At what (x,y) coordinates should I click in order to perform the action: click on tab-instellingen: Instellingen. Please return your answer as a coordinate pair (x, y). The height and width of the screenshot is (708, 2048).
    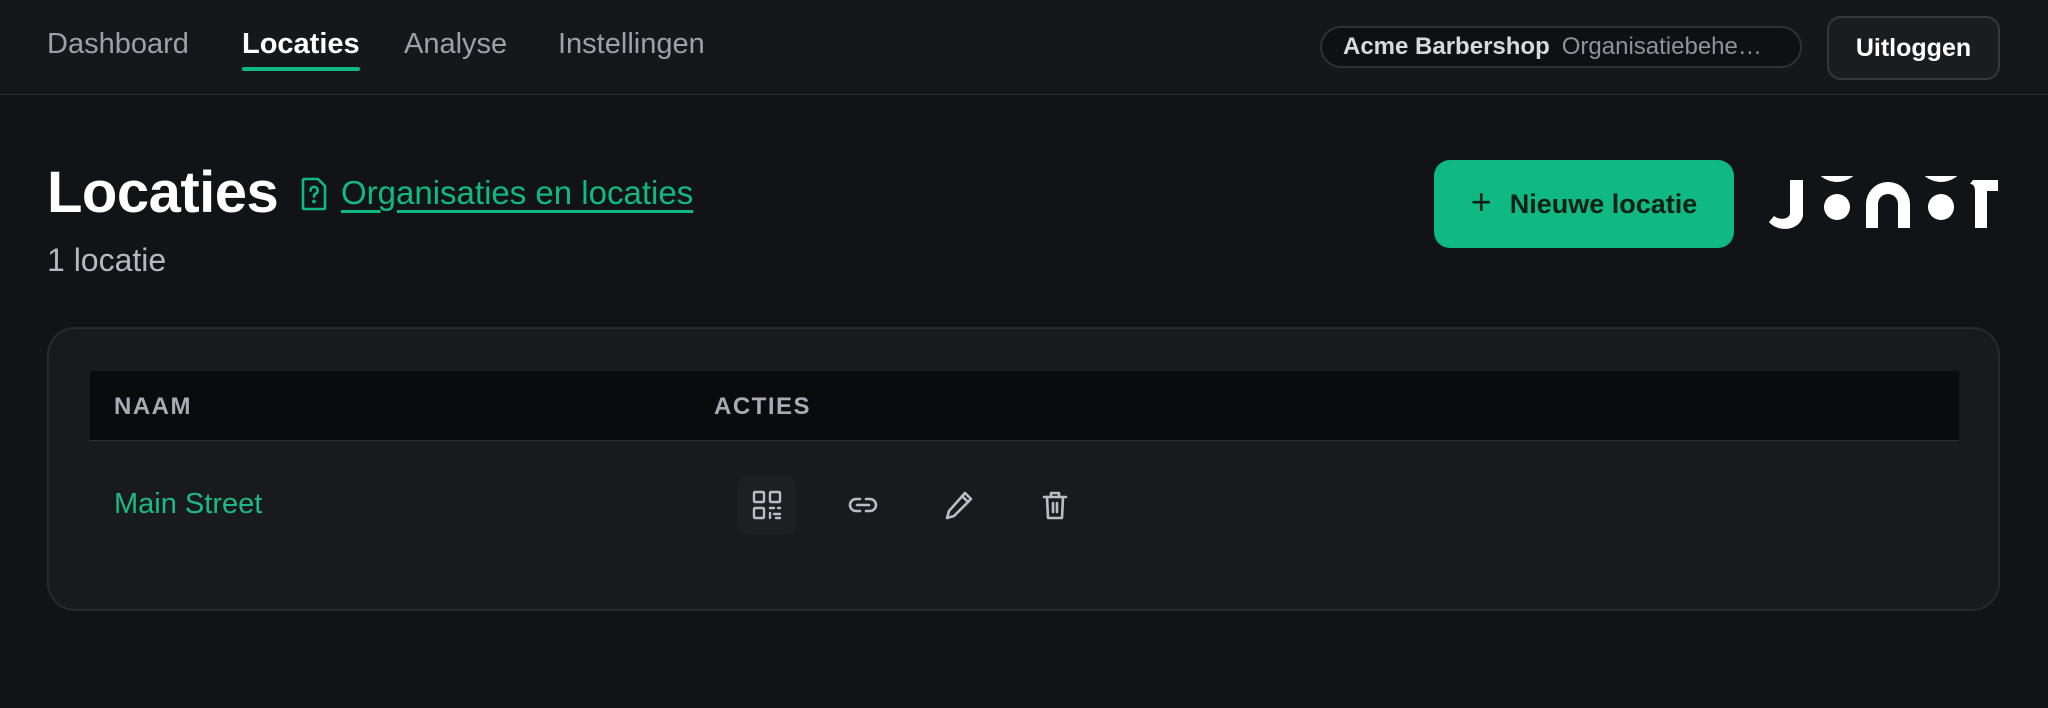
    Looking at the image, I should click on (631, 46).